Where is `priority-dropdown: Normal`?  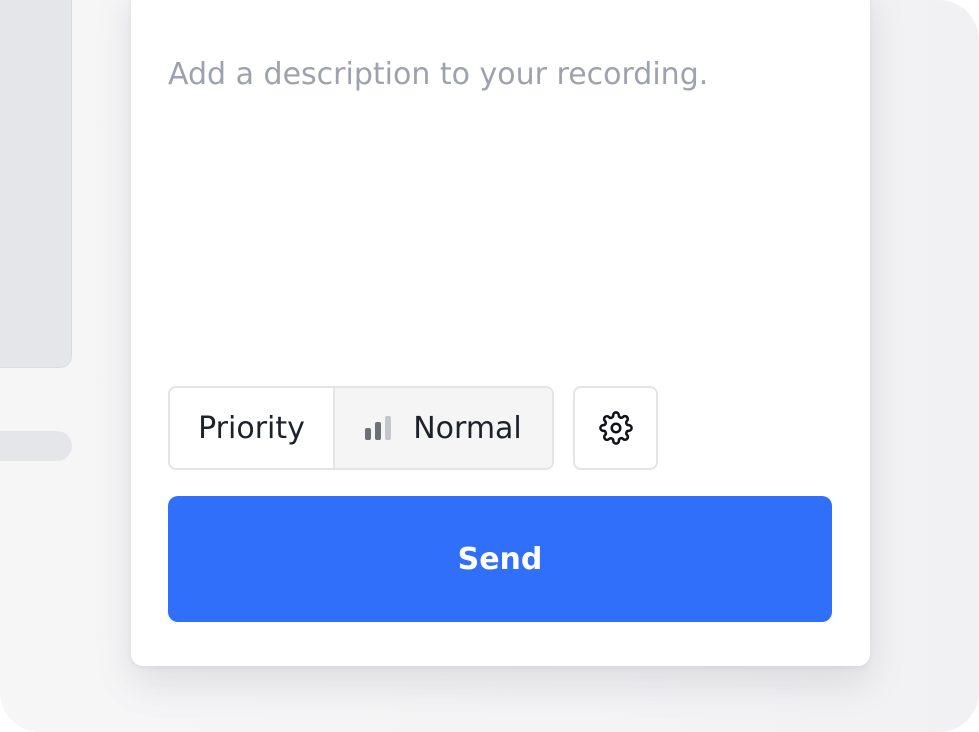 priority-dropdown: Normal is located at coordinates (443, 428).